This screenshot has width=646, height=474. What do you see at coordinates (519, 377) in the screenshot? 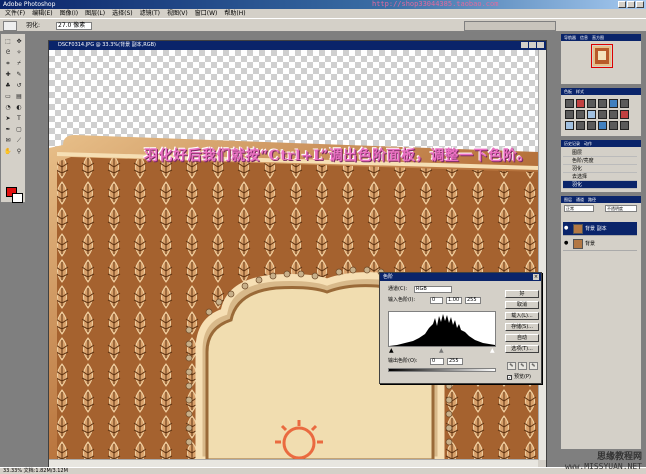
I see `preview-checkbox: ✓ 预览(P)` at bounding box center [519, 377].